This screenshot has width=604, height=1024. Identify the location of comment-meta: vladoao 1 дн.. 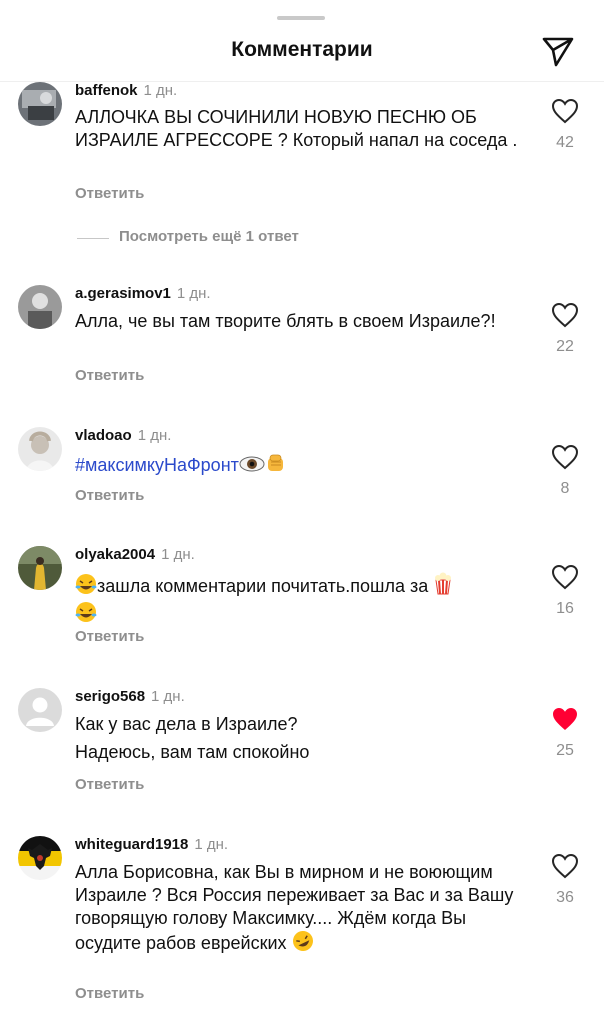
(123, 435).